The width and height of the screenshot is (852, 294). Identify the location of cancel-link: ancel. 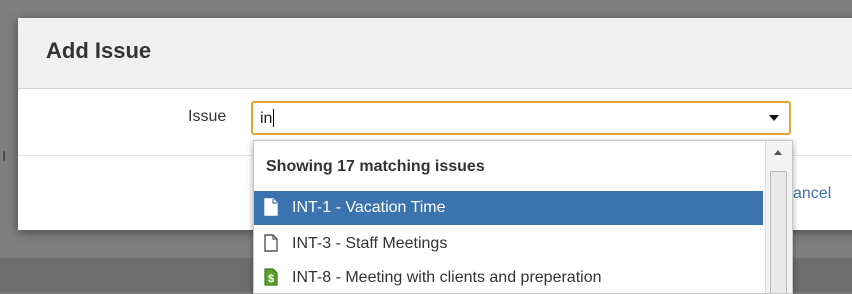
(812, 194).